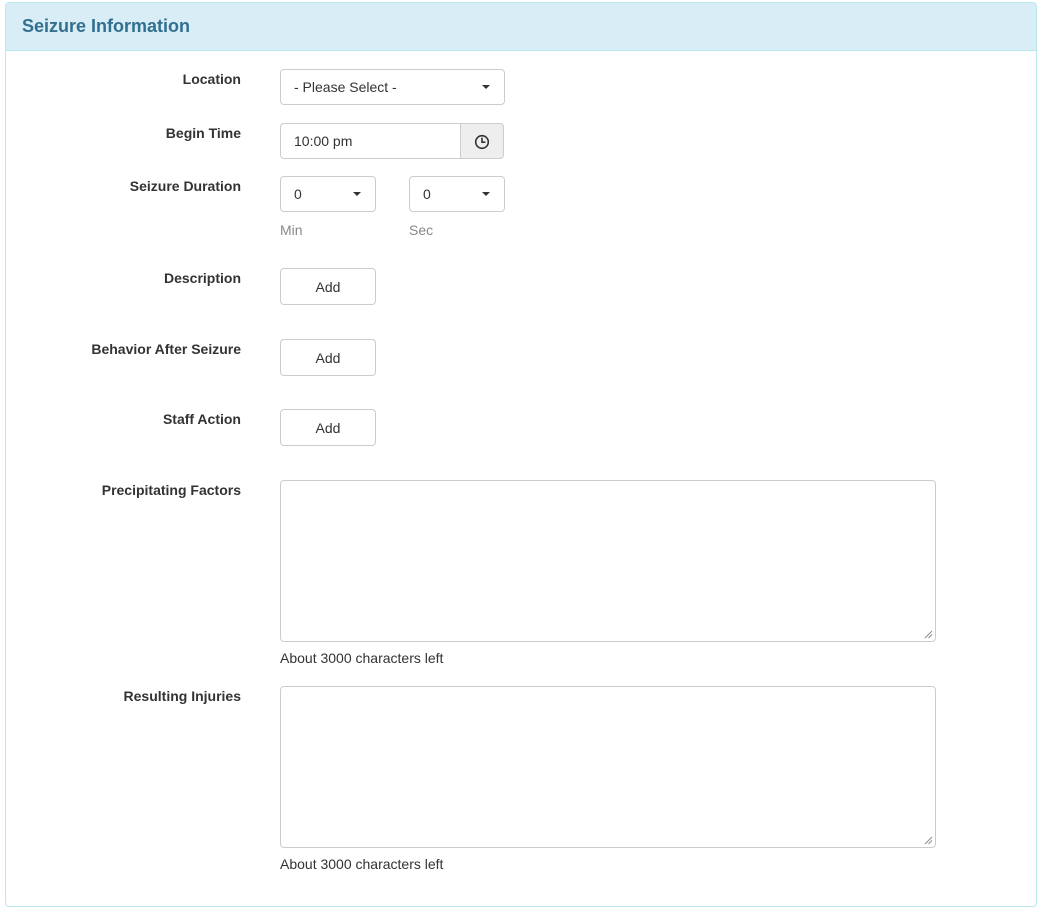 The image size is (1042, 914). What do you see at coordinates (203, 133) in the screenshot?
I see `begin-time-label: Begin Time` at bounding box center [203, 133].